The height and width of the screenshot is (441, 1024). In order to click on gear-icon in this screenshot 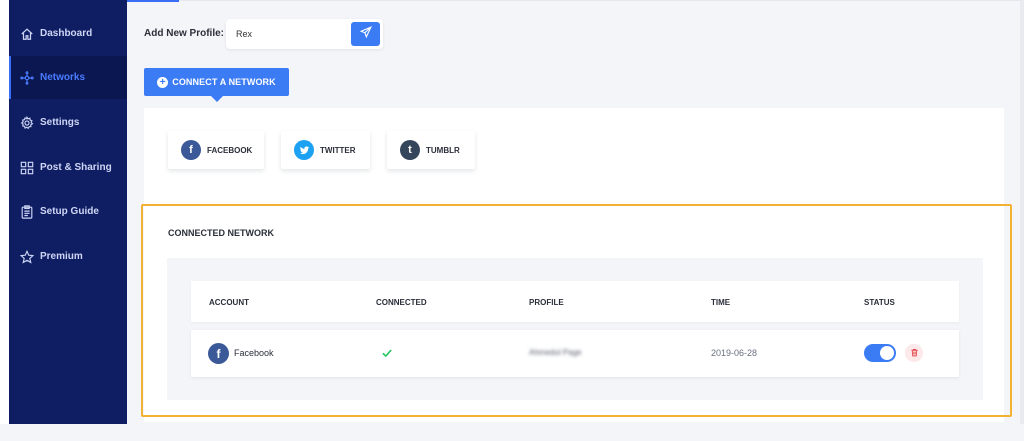, I will do `click(27, 122)`.